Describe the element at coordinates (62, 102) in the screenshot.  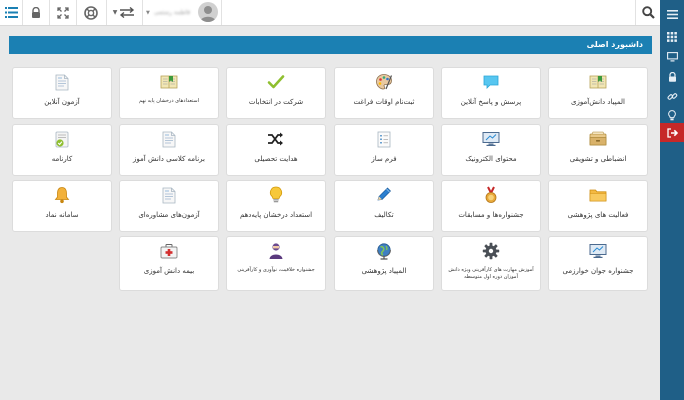
I see `tile-label: آزمون آنلاین` at that location.